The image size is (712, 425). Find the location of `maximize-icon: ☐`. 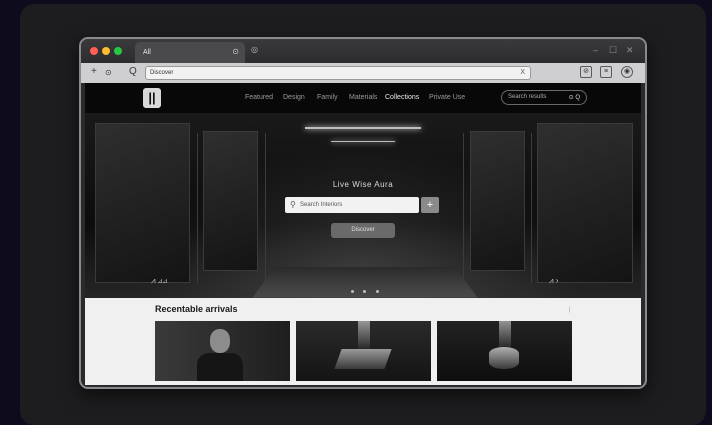

maximize-icon: ☐ is located at coordinates (613, 50).